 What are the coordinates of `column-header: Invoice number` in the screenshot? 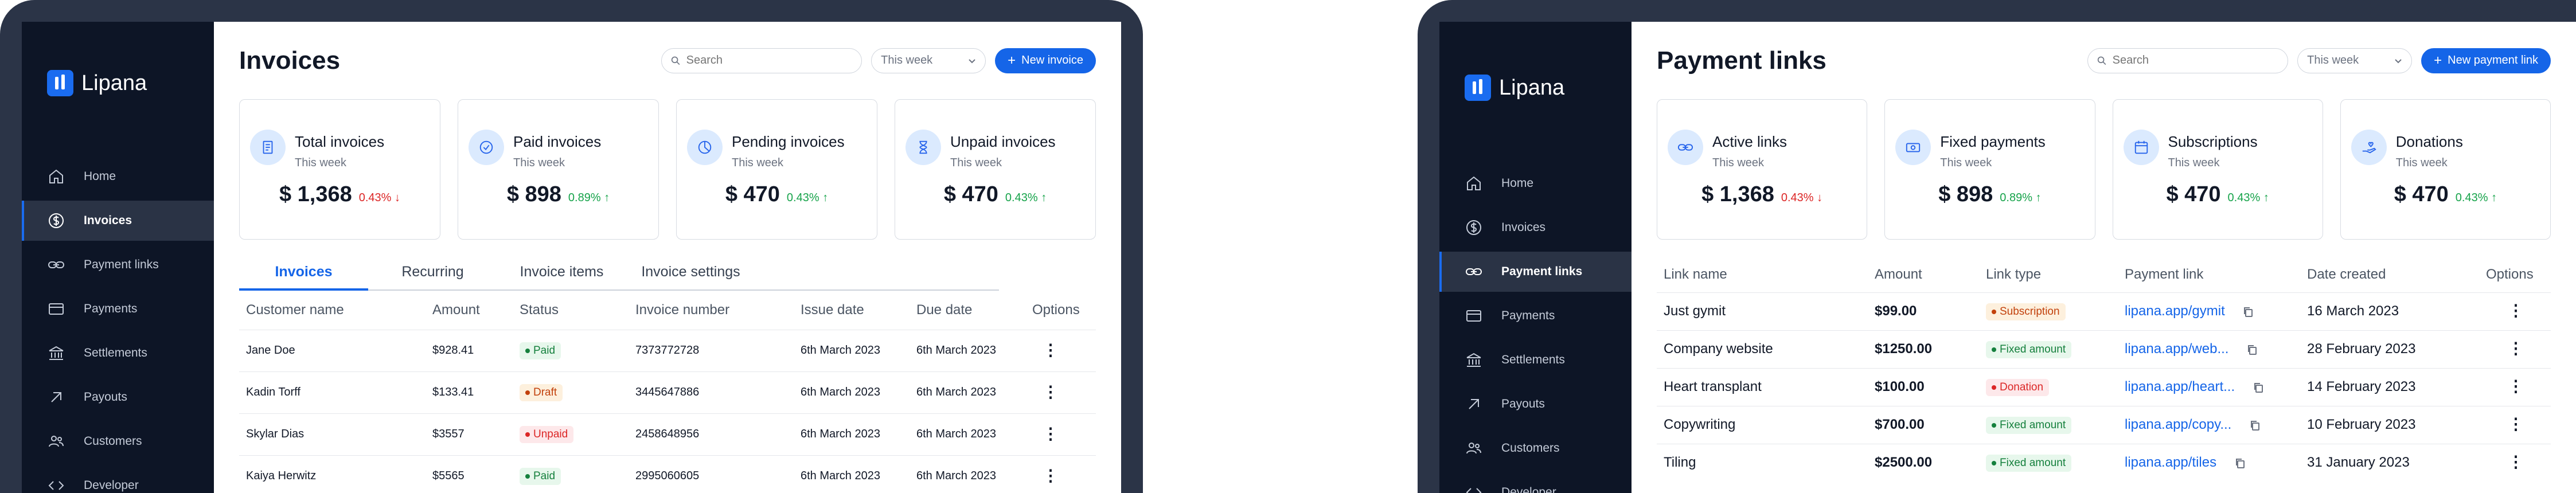 It's located at (712, 310).